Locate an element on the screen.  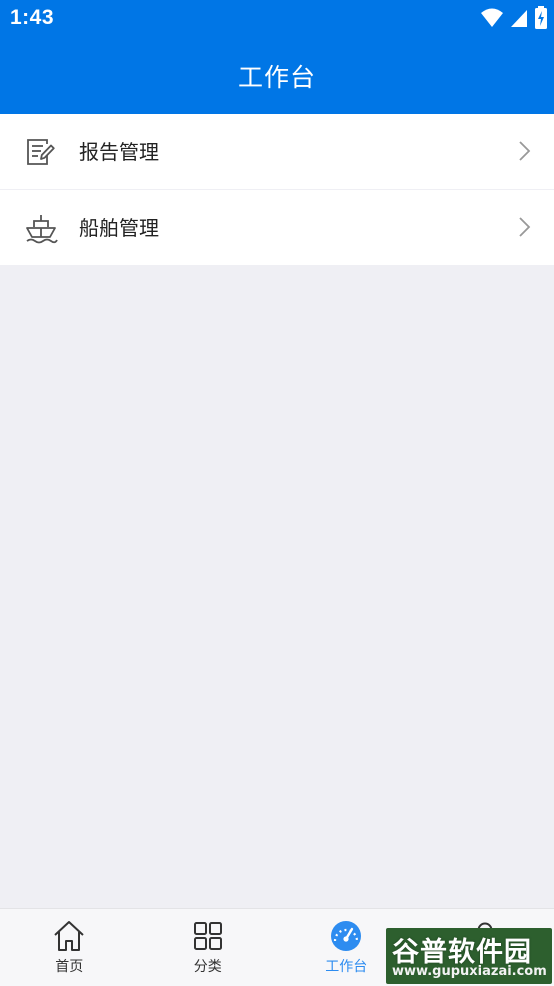
app-header: 工作台 is located at coordinates (277, 76).